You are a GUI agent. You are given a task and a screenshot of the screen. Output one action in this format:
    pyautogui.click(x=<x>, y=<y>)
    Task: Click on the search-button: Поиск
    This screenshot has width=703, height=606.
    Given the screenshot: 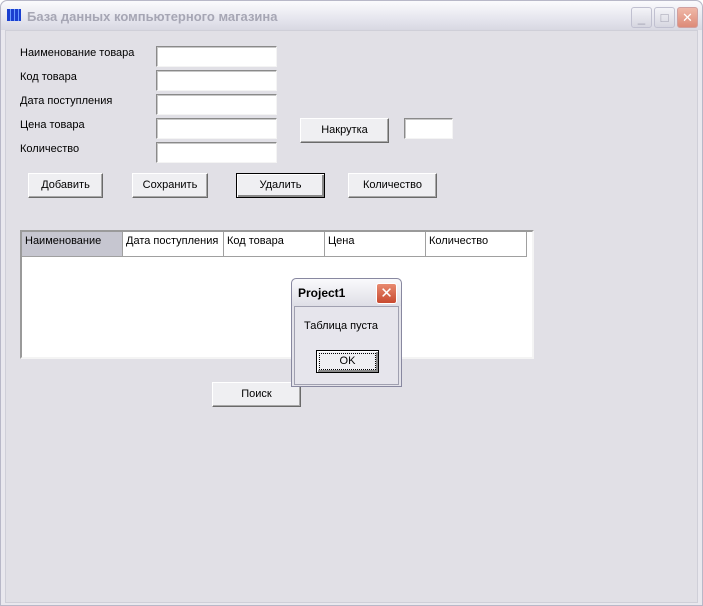 What is the action you would take?
    pyautogui.click(x=256, y=394)
    